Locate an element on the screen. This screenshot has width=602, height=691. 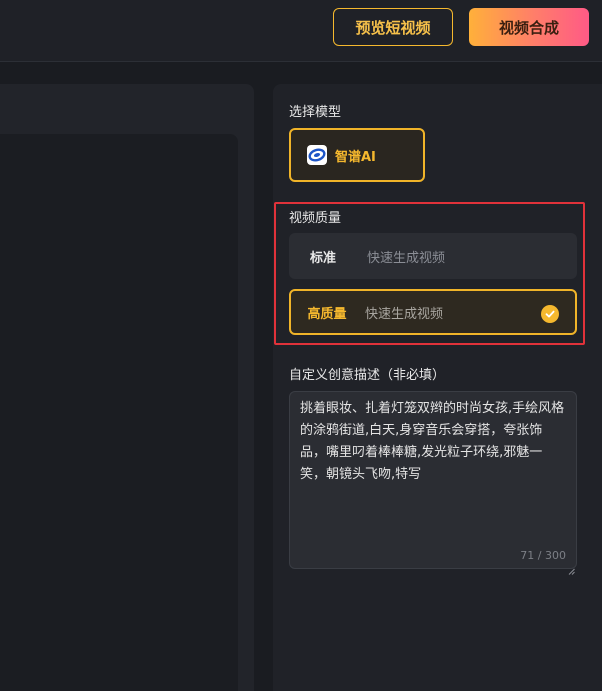
model-name: 智谱AI is located at coordinates (355, 157).